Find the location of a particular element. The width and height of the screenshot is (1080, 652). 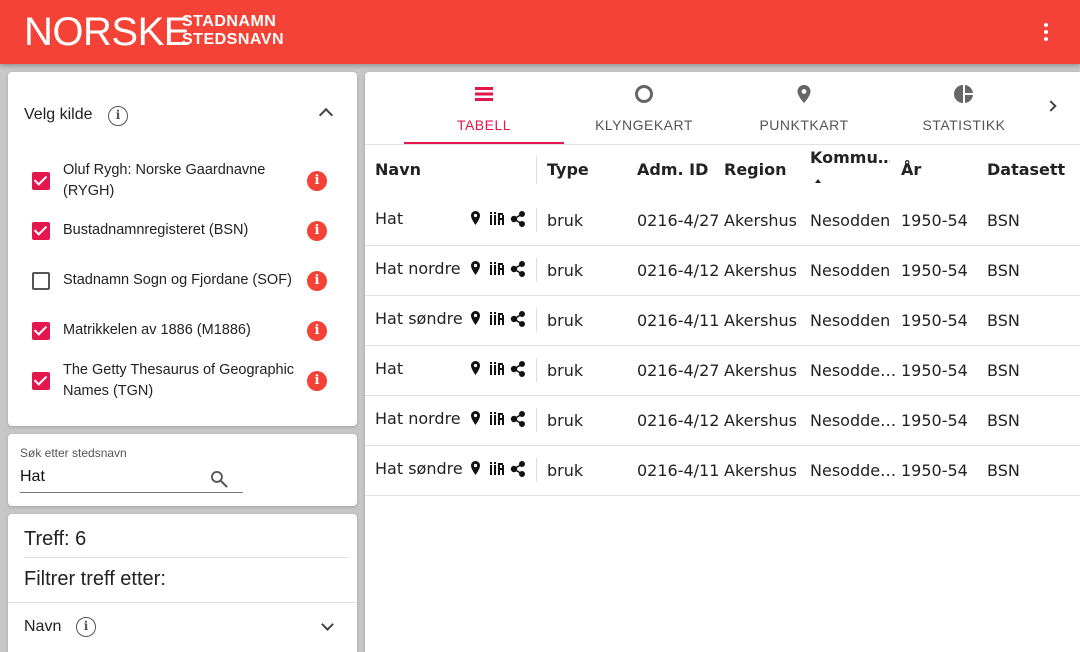

checkbox-sof is located at coordinates (41, 281).